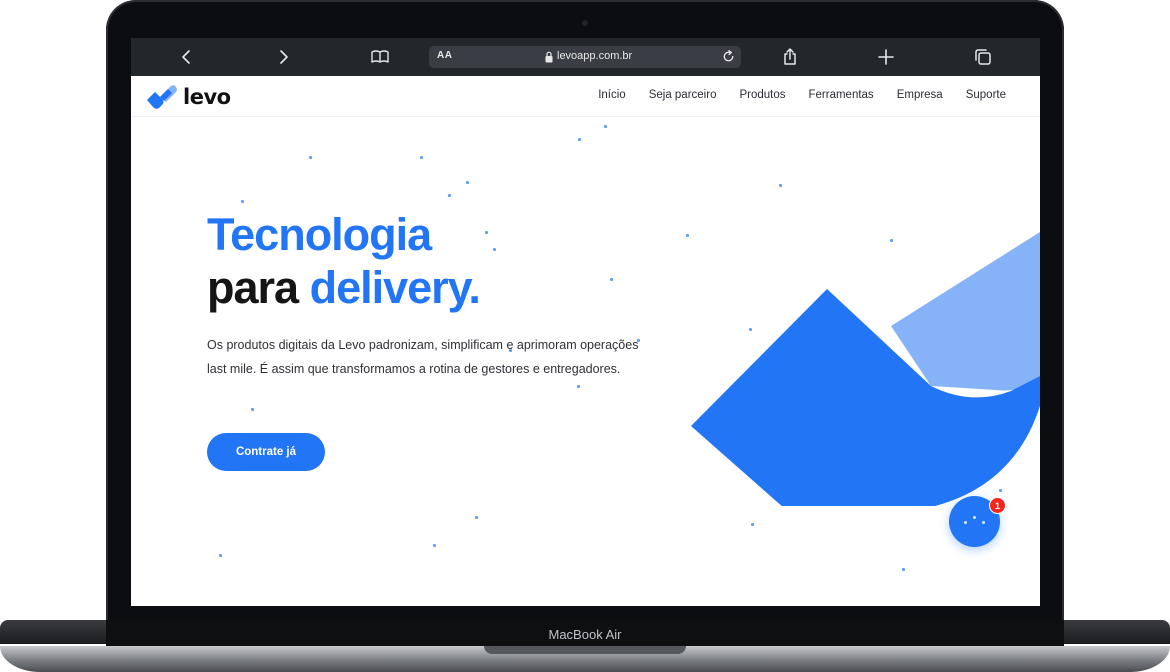 Image resolution: width=1170 pixels, height=672 pixels. I want to click on hero-title-dark-word: para, so click(253, 287).